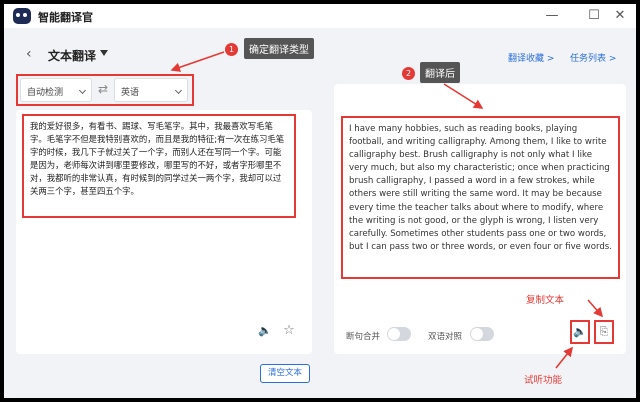 The width and height of the screenshot is (640, 402). What do you see at coordinates (463, 96) in the screenshot?
I see `arrow-to-translation` at bounding box center [463, 96].